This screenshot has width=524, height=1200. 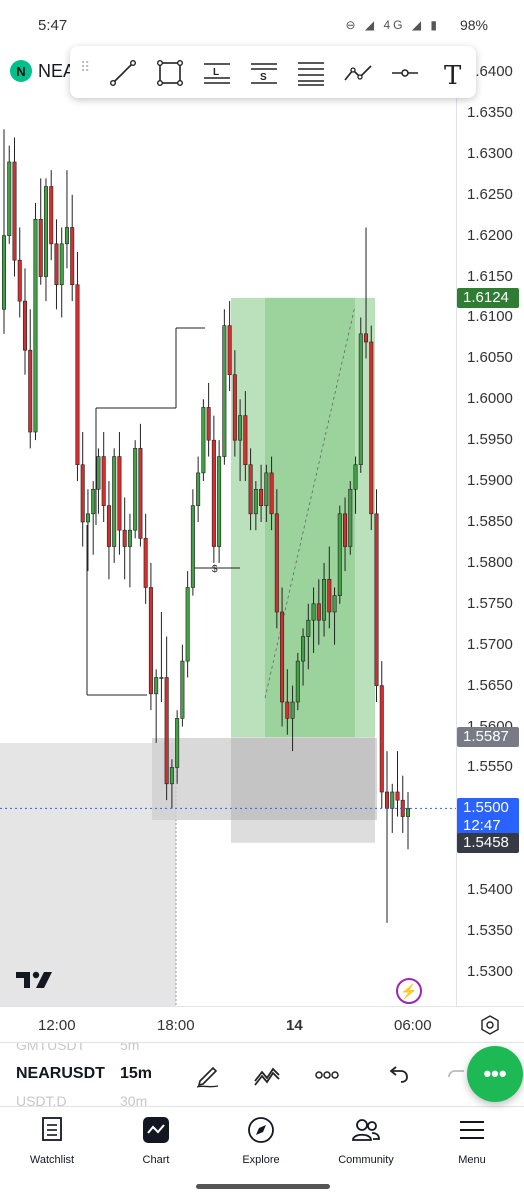 What do you see at coordinates (473, 25) in the screenshot?
I see `battery-level: 98%` at bounding box center [473, 25].